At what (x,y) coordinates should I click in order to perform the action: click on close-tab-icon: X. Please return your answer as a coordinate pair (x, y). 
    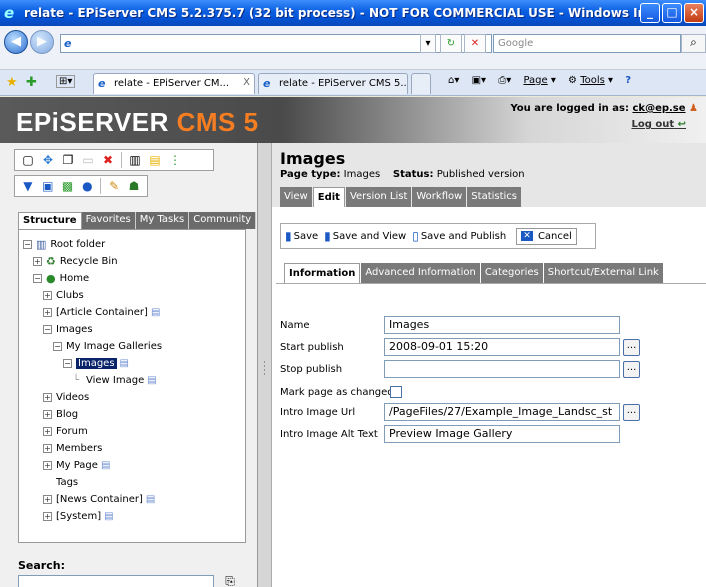
    Looking at the image, I should click on (246, 82).